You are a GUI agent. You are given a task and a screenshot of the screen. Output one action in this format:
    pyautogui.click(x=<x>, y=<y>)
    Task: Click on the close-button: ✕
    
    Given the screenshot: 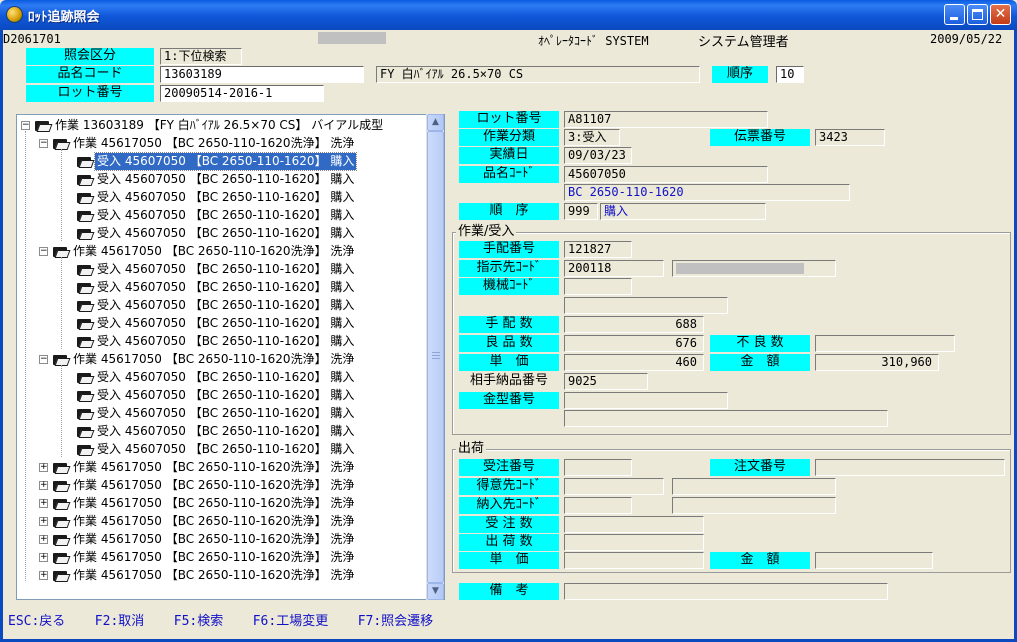 What is the action you would take?
    pyautogui.click(x=1000, y=14)
    